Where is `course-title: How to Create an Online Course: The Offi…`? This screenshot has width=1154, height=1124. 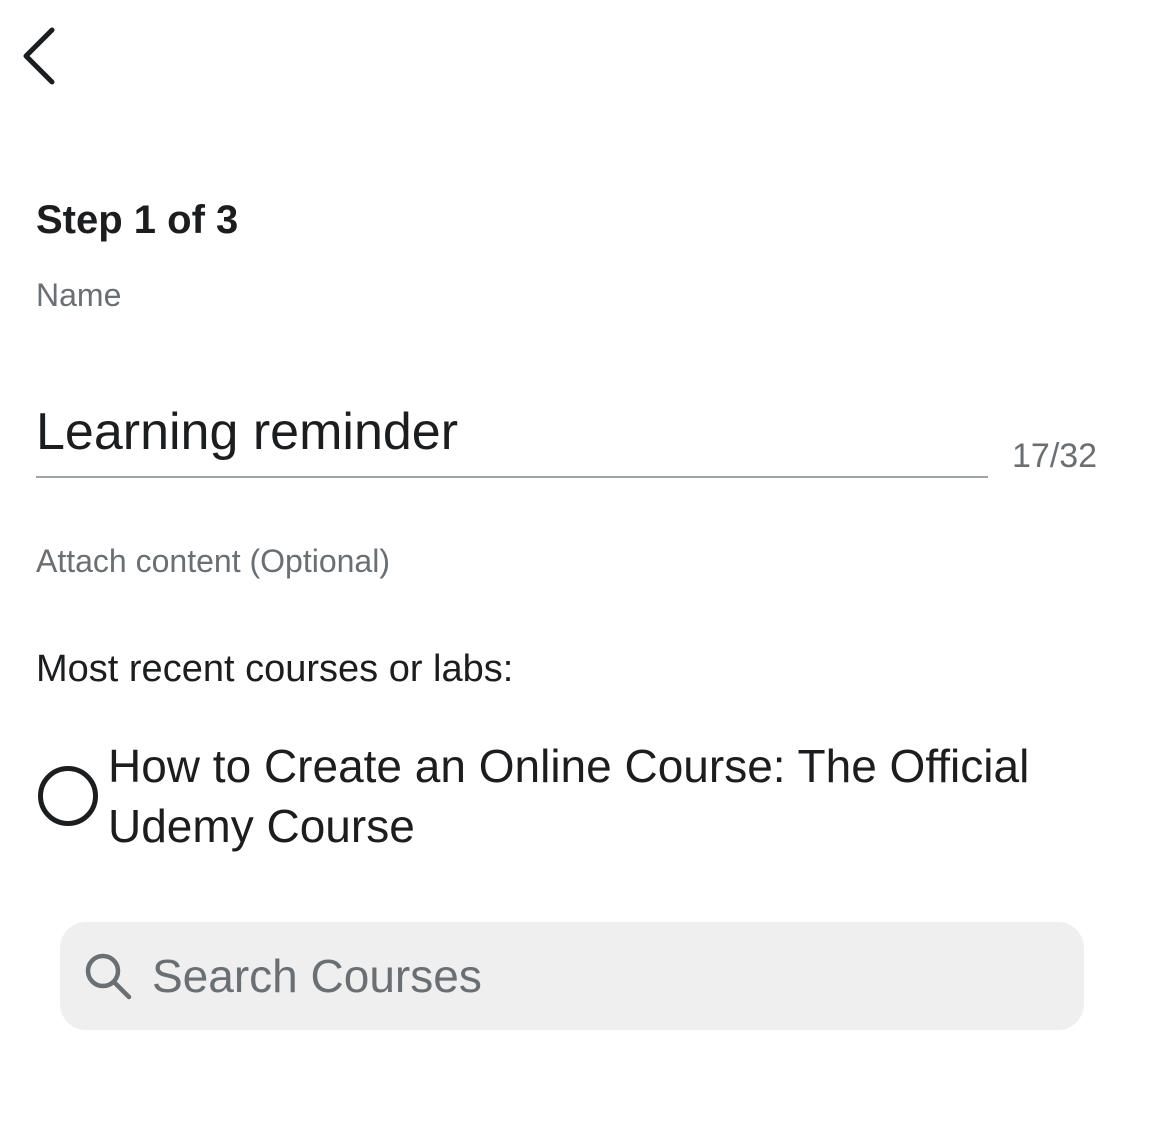
course-title: How to Create an Online Course: The Offi… is located at coordinates (569, 796).